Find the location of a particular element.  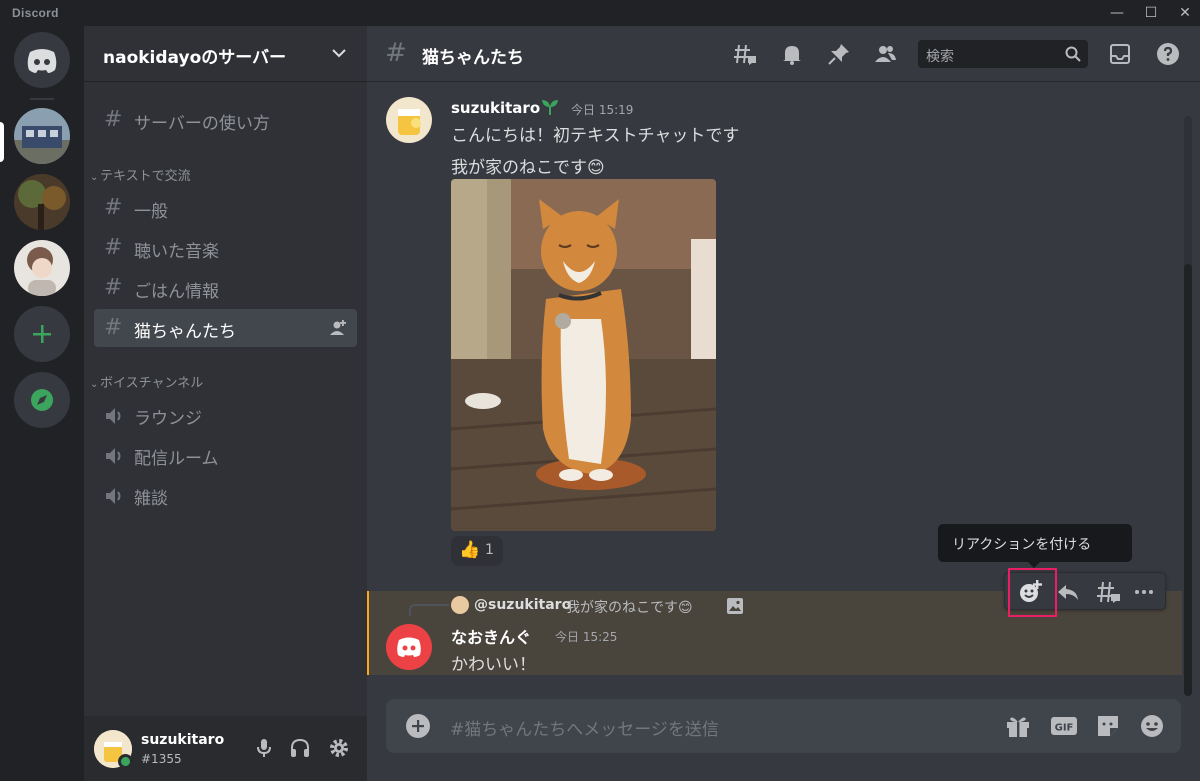

message-text: こんにちは！初テキストチャットです is located at coordinates (595, 136).